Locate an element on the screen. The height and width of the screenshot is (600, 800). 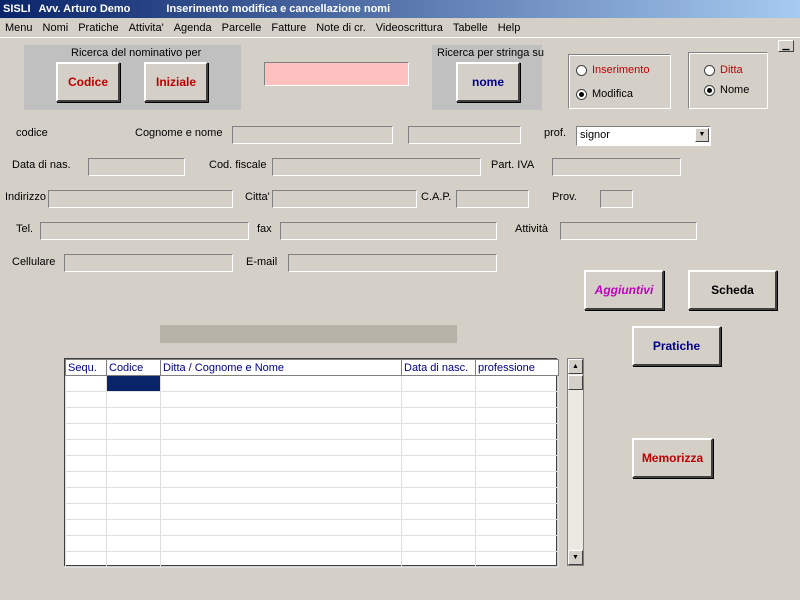
indirizzo-field is located at coordinates (140, 199).